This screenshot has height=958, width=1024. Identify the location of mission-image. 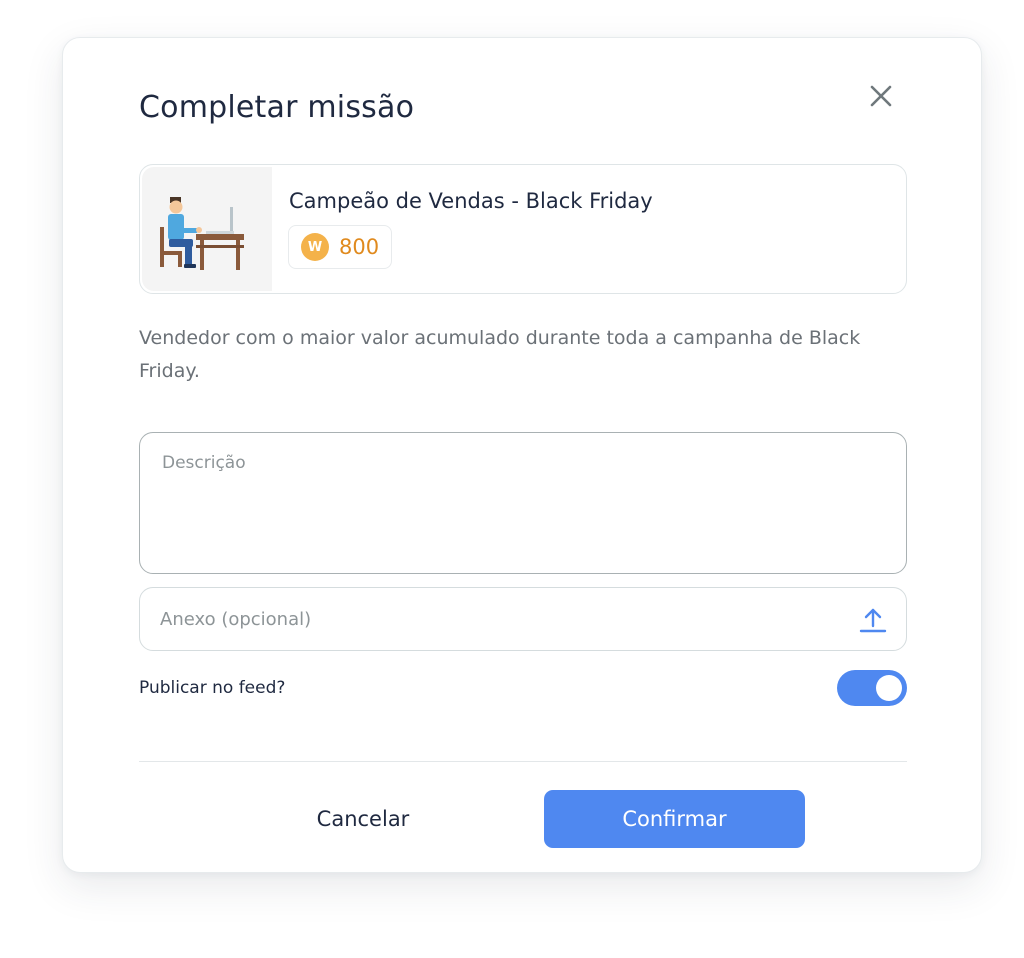
(207, 229).